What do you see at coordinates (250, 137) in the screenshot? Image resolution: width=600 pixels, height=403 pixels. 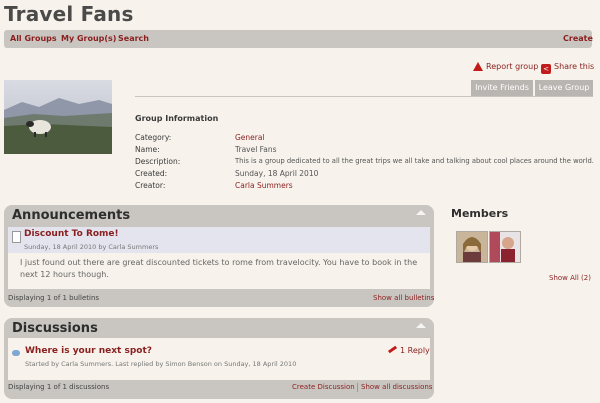 I see `category-link: General` at bounding box center [250, 137].